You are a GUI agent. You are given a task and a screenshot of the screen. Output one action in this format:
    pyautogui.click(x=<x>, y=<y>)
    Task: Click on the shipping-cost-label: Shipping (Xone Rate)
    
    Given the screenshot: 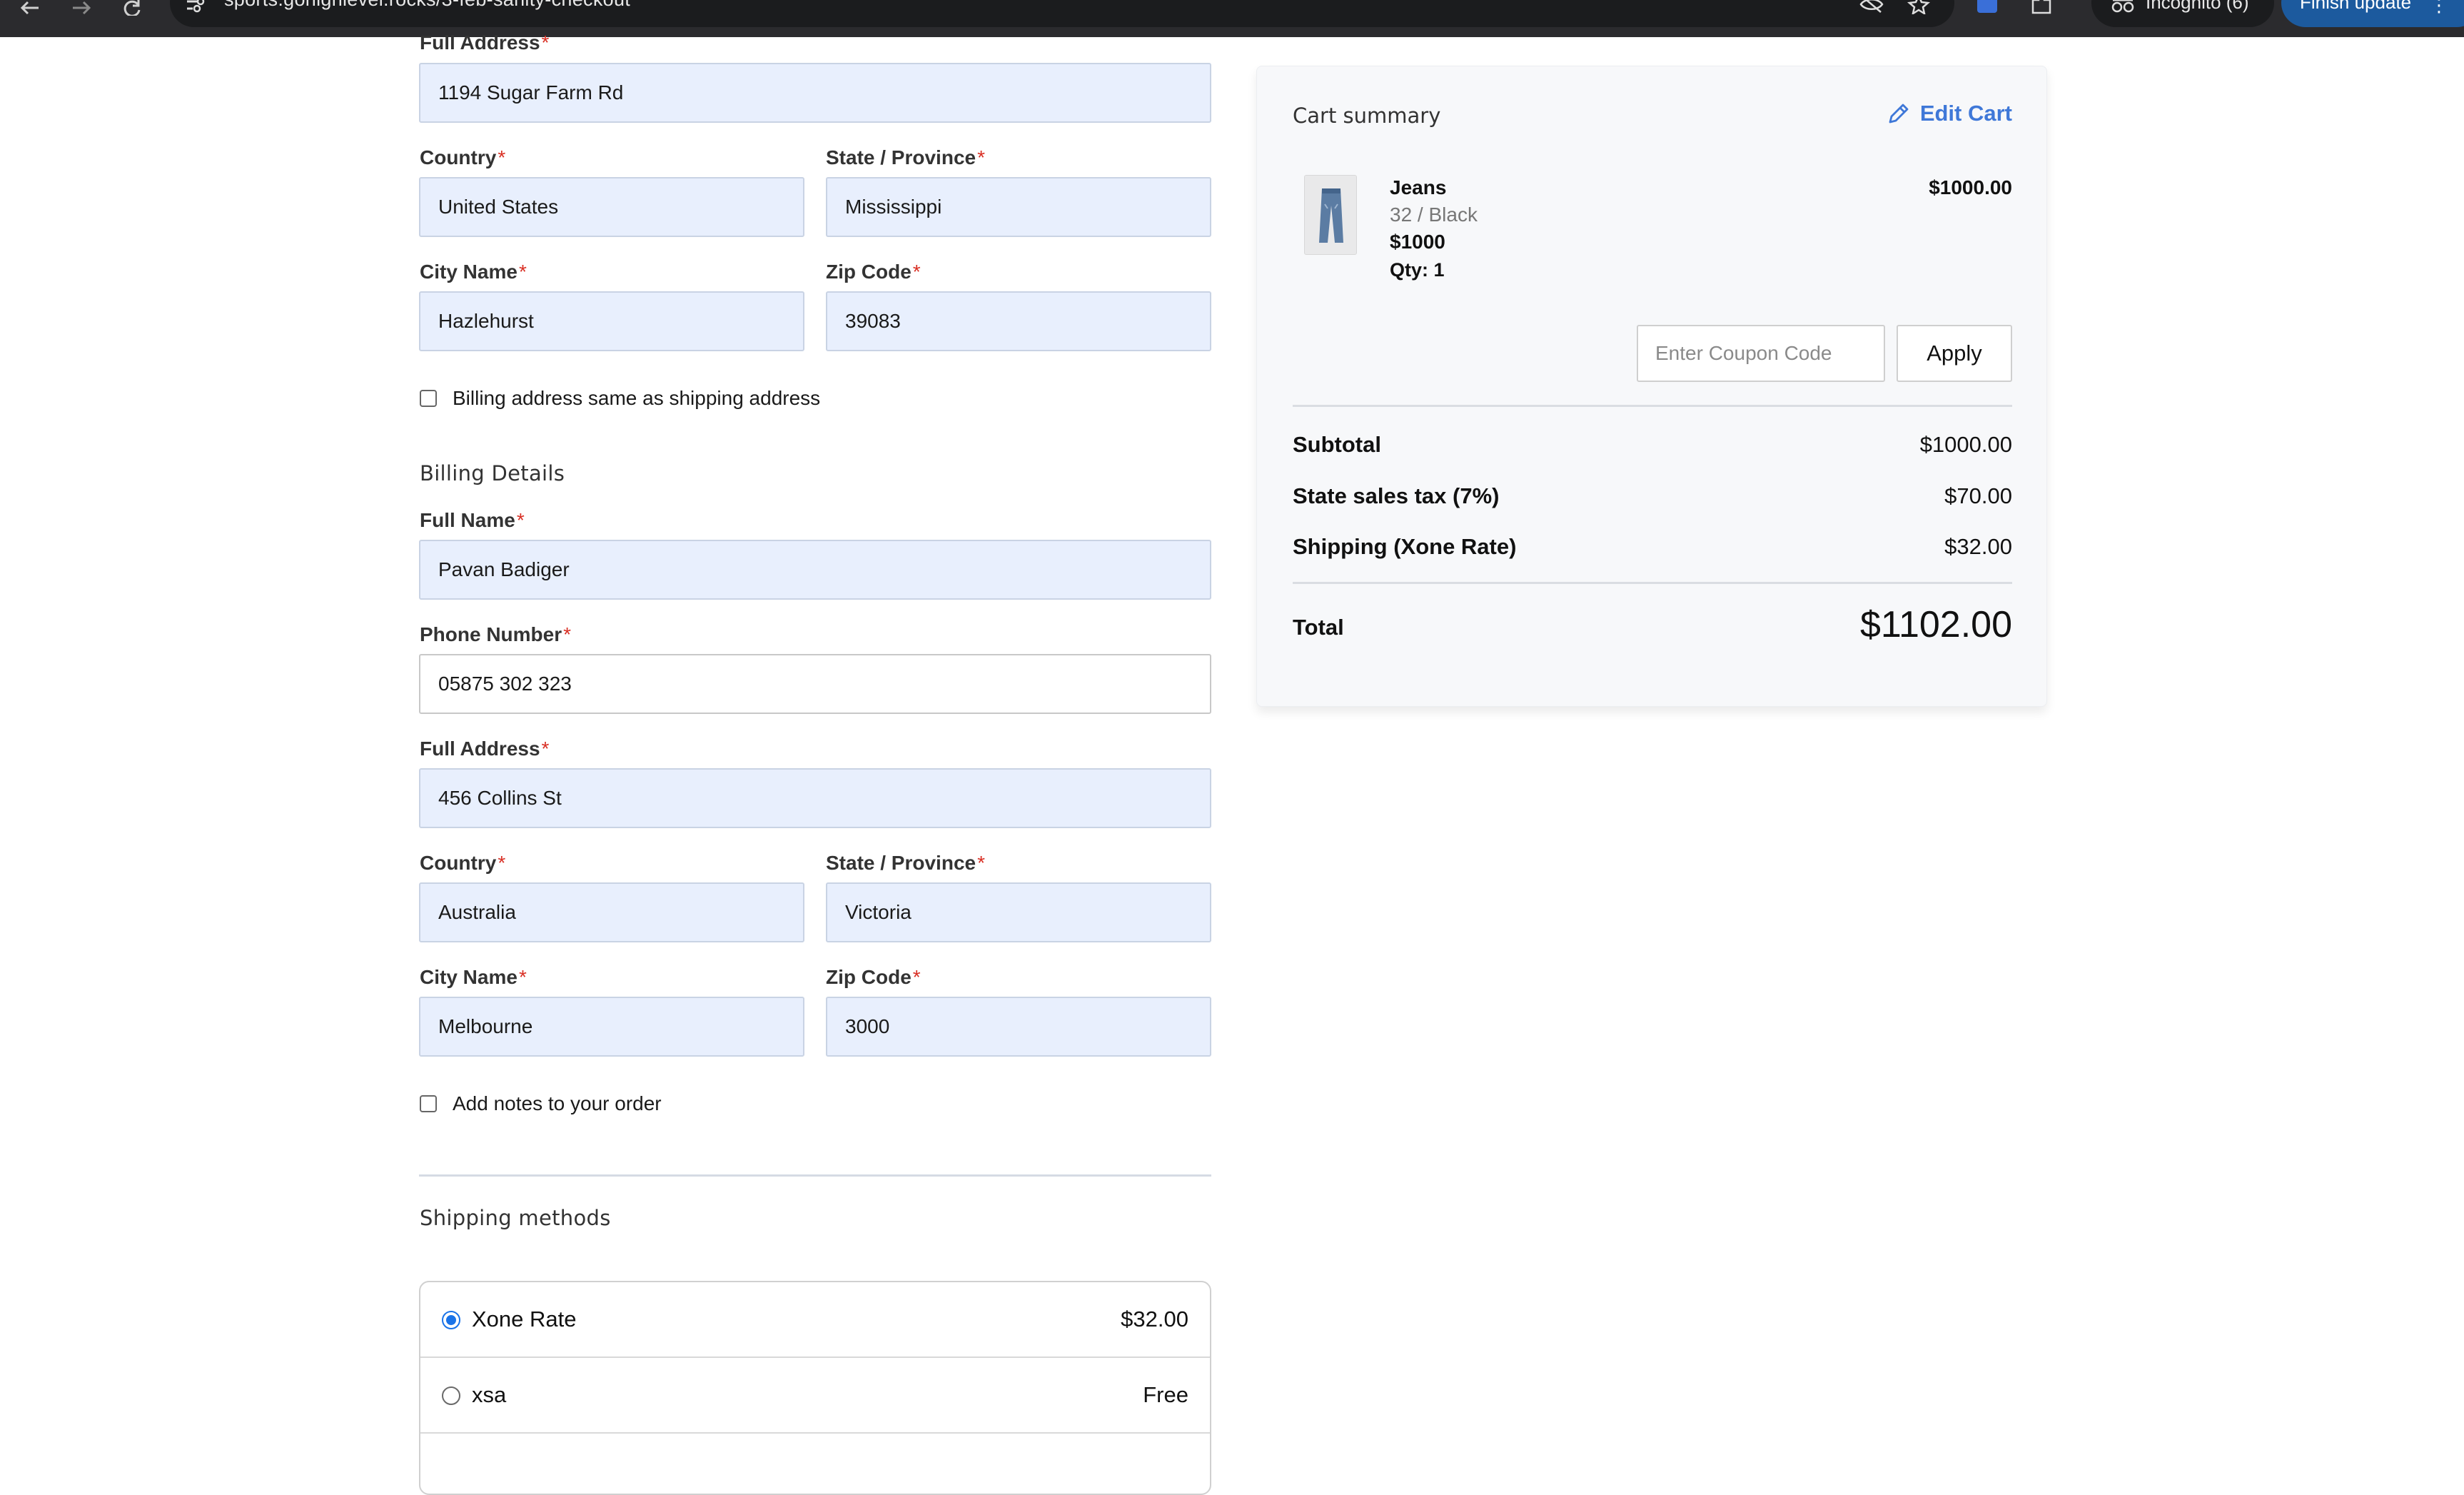 What is the action you would take?
    pyautogui.click(x=1405, y=546)
    